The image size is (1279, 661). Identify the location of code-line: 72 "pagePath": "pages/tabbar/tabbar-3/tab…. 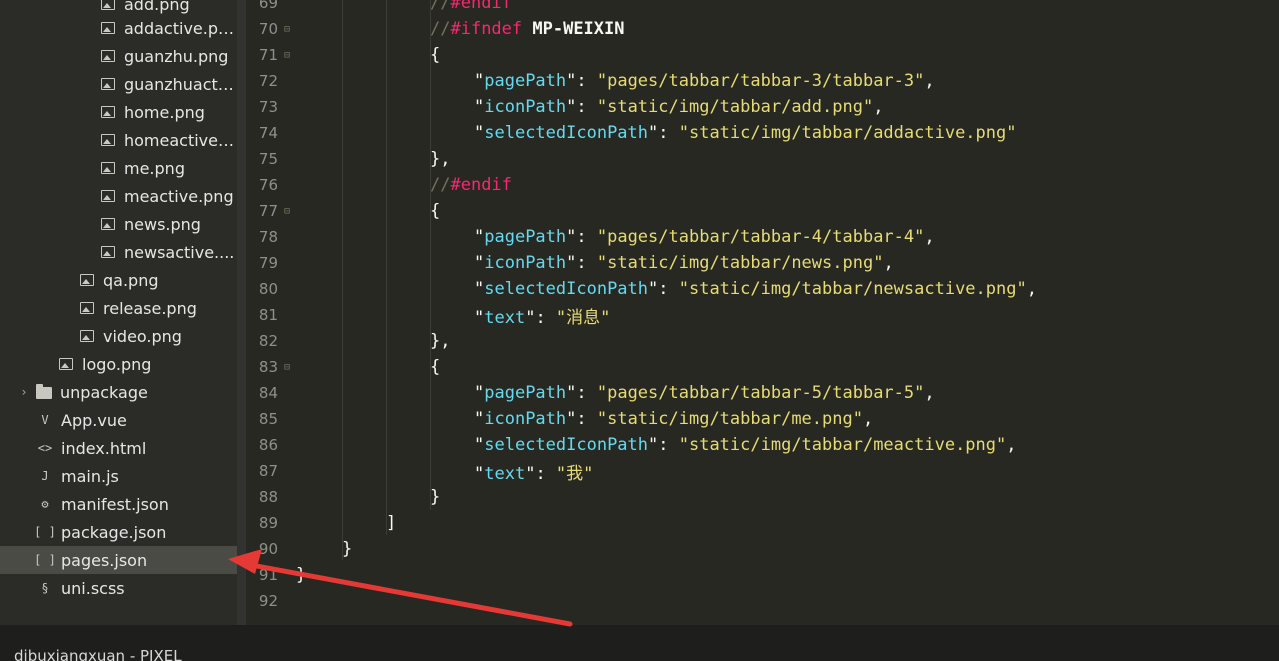
(762, 81).